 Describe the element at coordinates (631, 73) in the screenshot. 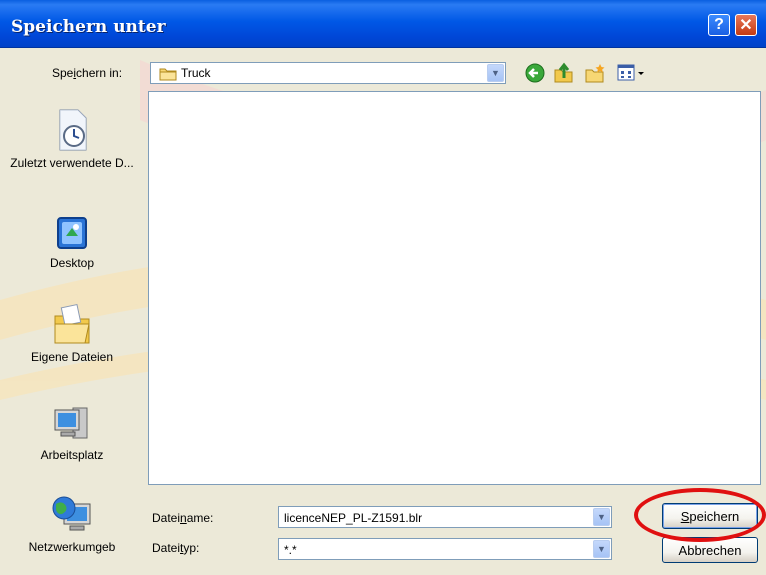

I see `view-menu-icon` at that location.